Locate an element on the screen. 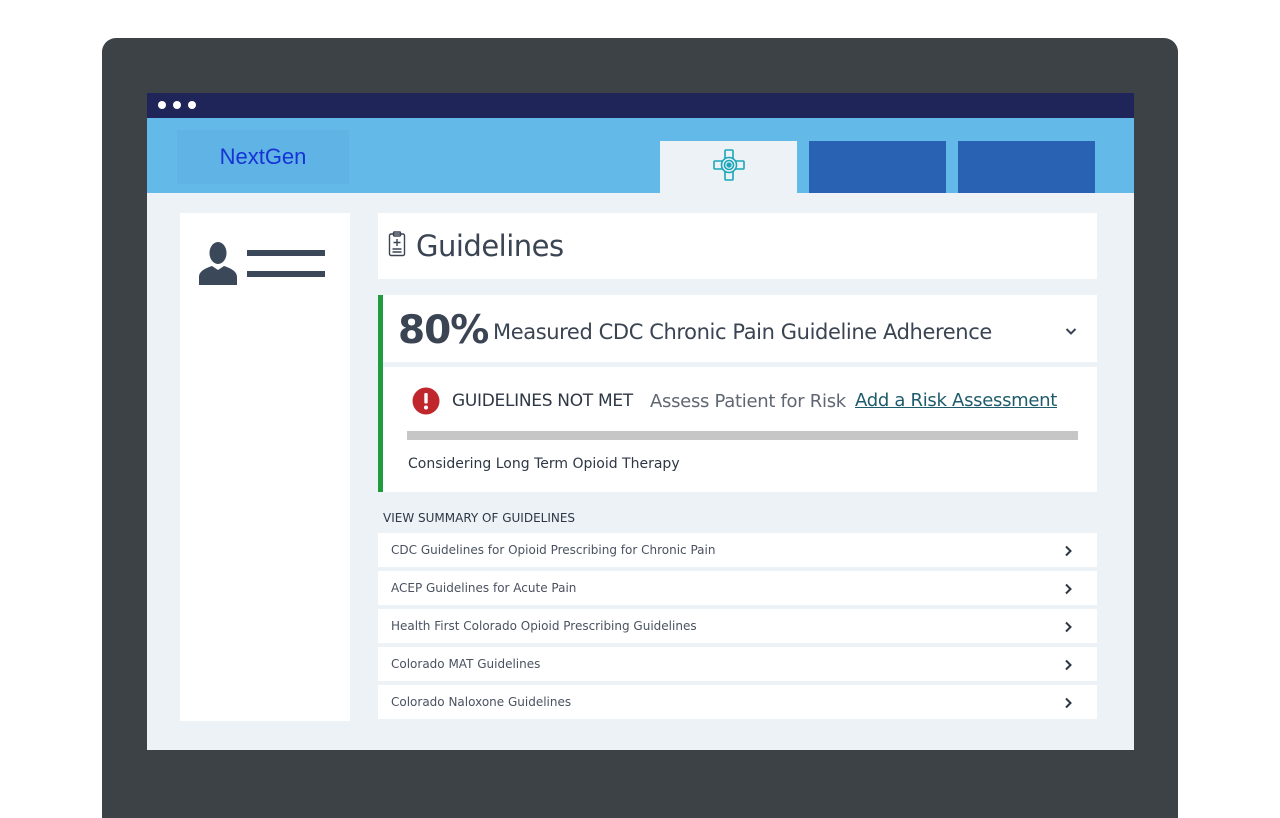 The image size is (1280, 818). list-item: Colorado MAT Guidelines is located at coordinates (737, 664).